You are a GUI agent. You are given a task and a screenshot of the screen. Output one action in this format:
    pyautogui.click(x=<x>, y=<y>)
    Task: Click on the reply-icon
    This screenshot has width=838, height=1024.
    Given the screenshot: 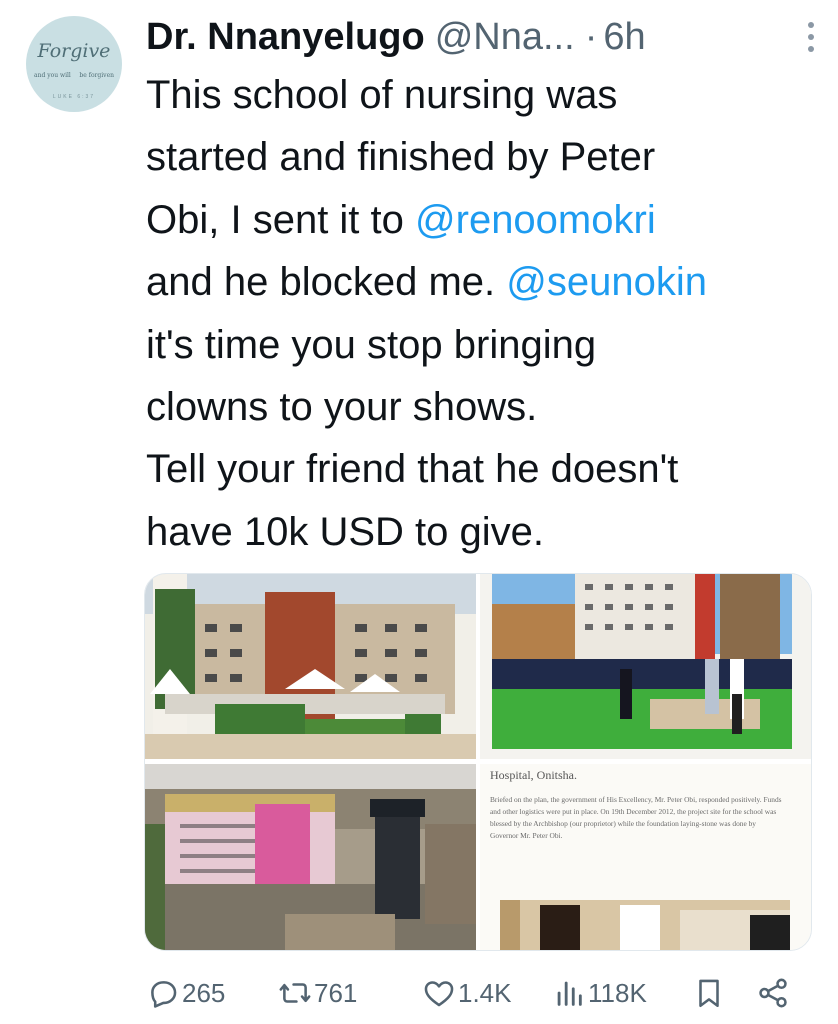 What is the action you would take?
    pyautogui.click(x=164, y=994)
    